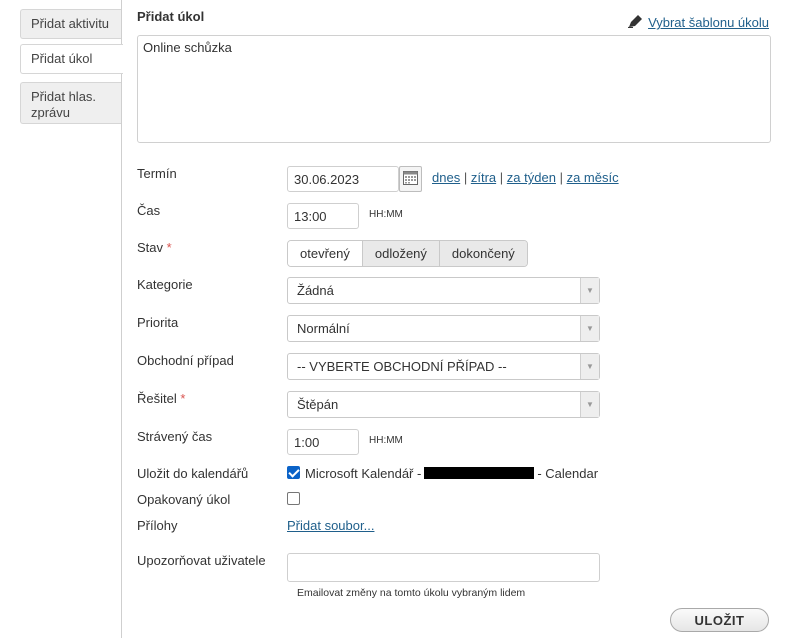 This screenshot has height=638, width=801. What do you see at coordinates (157, 525) in the screenshot?
I see `attachments-label: Přílohy` at bounding box center [157, 525].